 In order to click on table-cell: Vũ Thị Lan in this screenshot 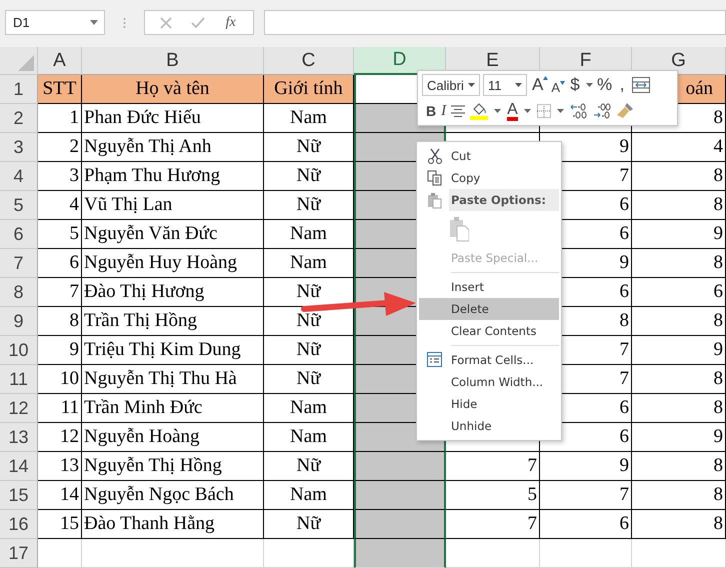, I will do `click(173, 205)`.